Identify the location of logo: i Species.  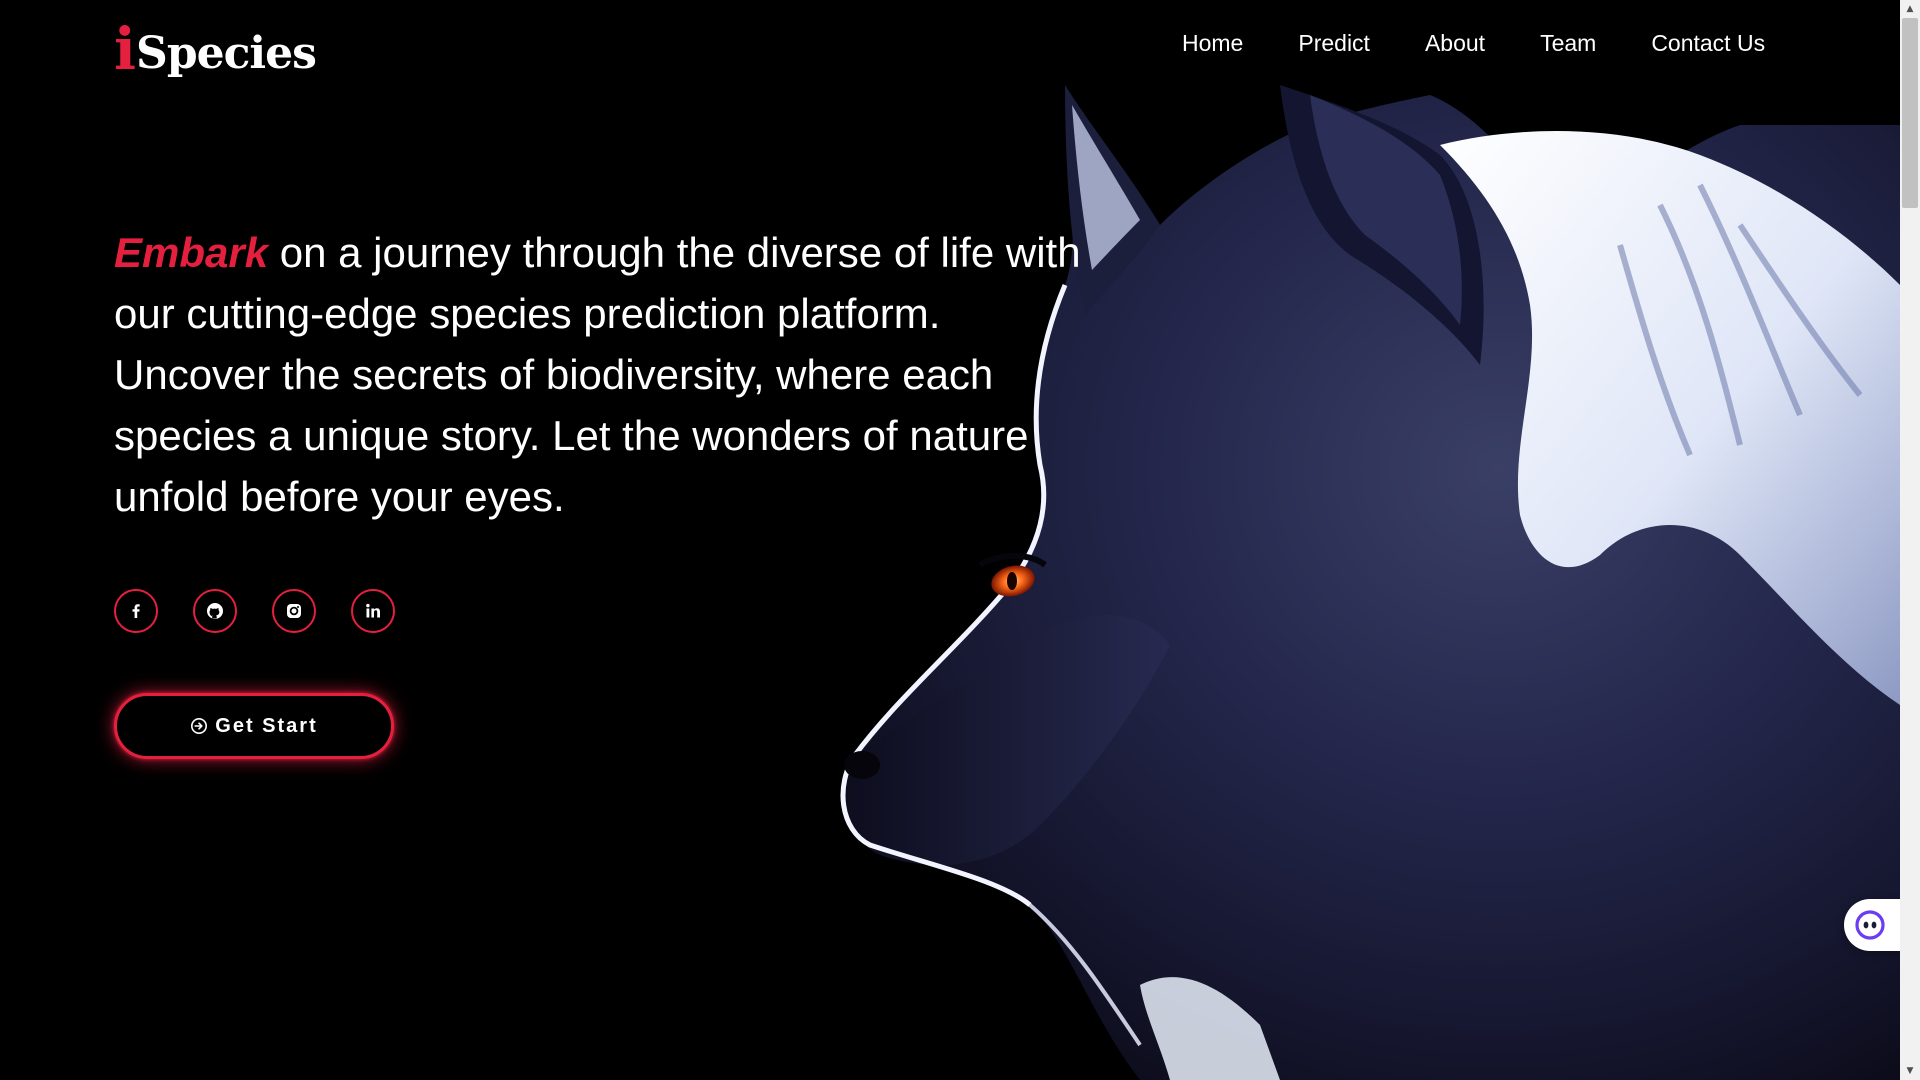
(215, 47).